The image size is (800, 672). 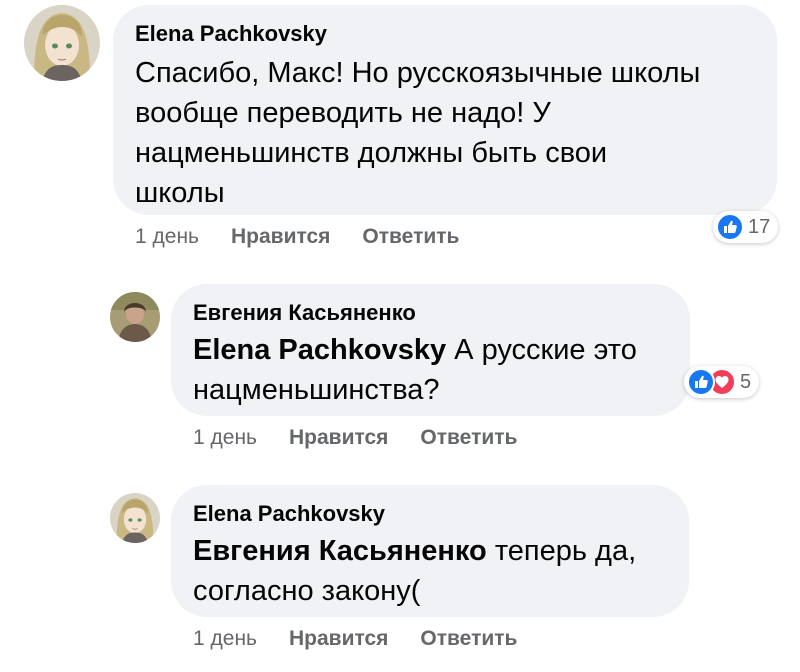 I want to click on comment-text-fragment: теперь да,, so click(x=561, y=551).